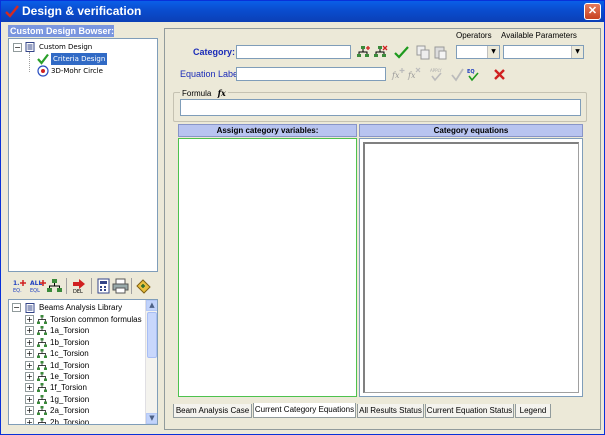 The height and width of the screenshot is (435, 605). Describe the element at coordinates (120, 286) in the screenshot. I see `print-icon` at that location.